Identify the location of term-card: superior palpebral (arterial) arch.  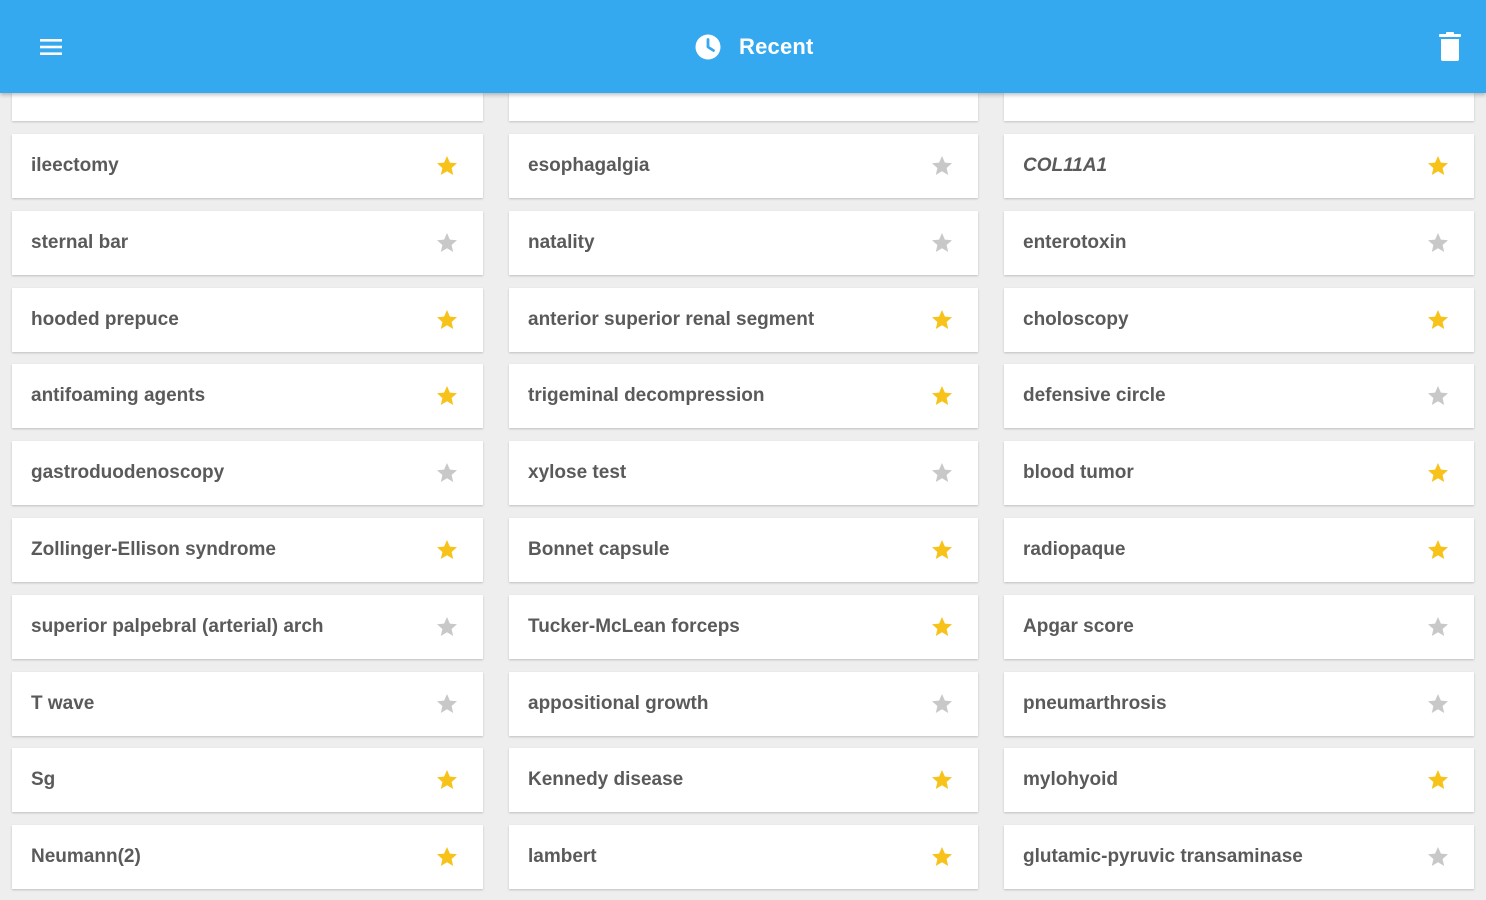
(247, 627).